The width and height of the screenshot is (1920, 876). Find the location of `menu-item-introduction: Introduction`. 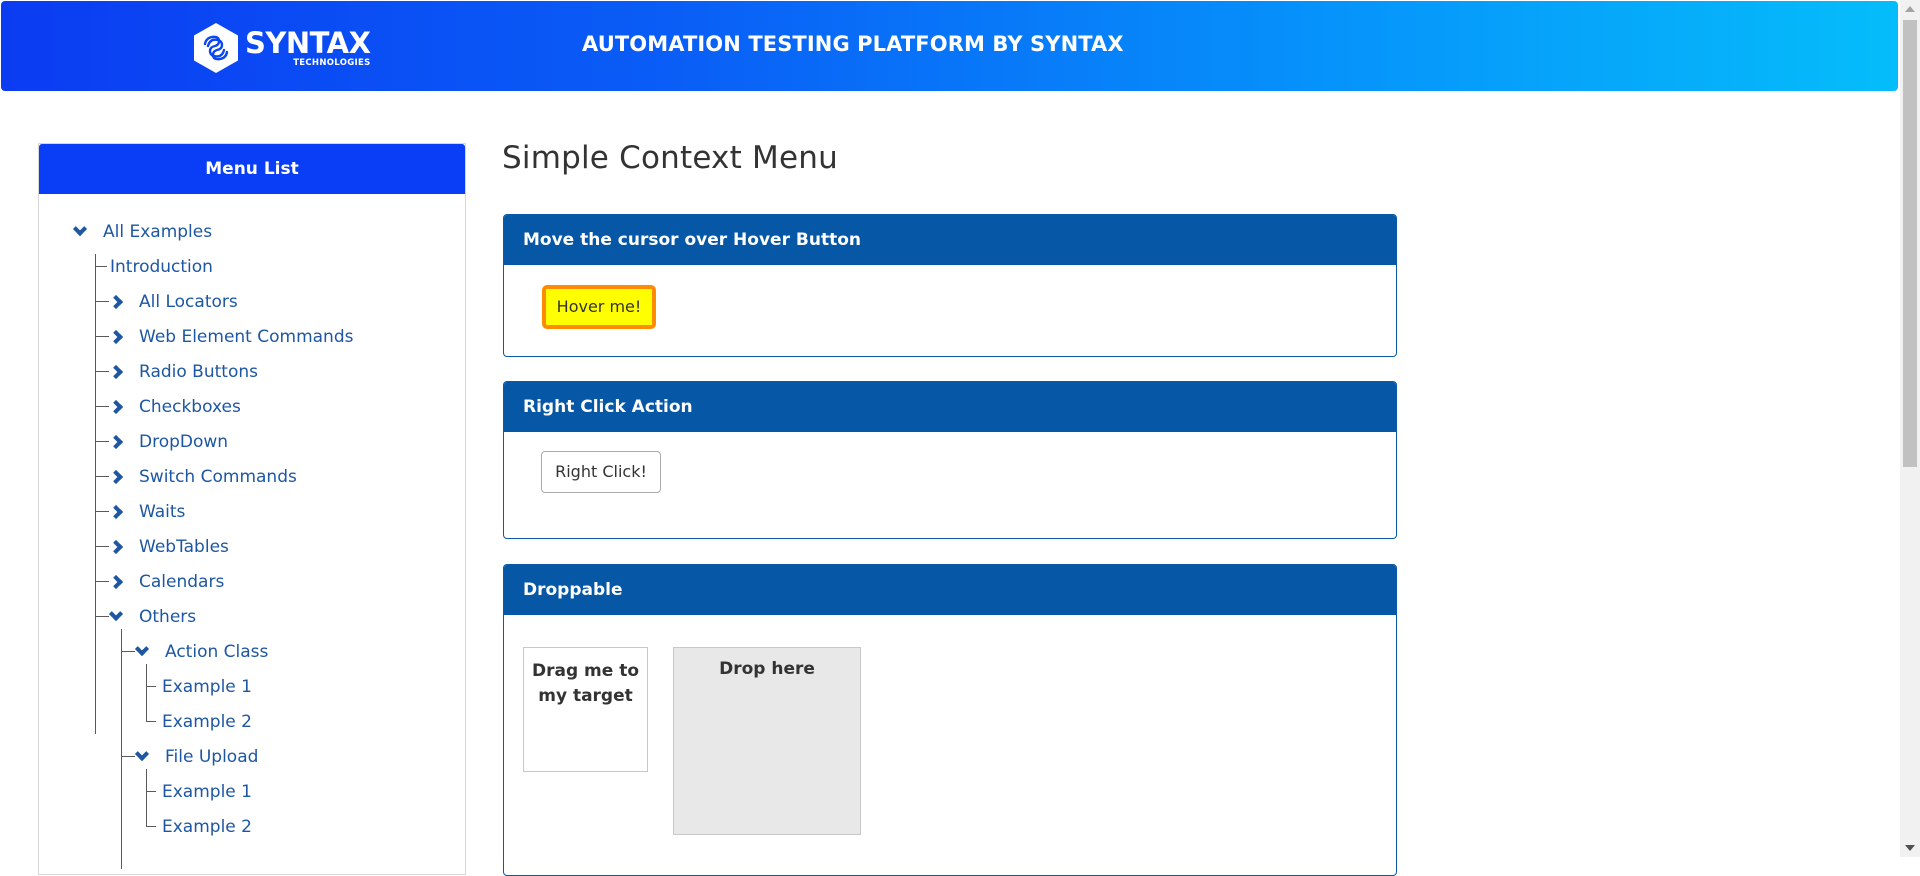

menu-item-introduction: Introduction is located at coordinates (161, 267).